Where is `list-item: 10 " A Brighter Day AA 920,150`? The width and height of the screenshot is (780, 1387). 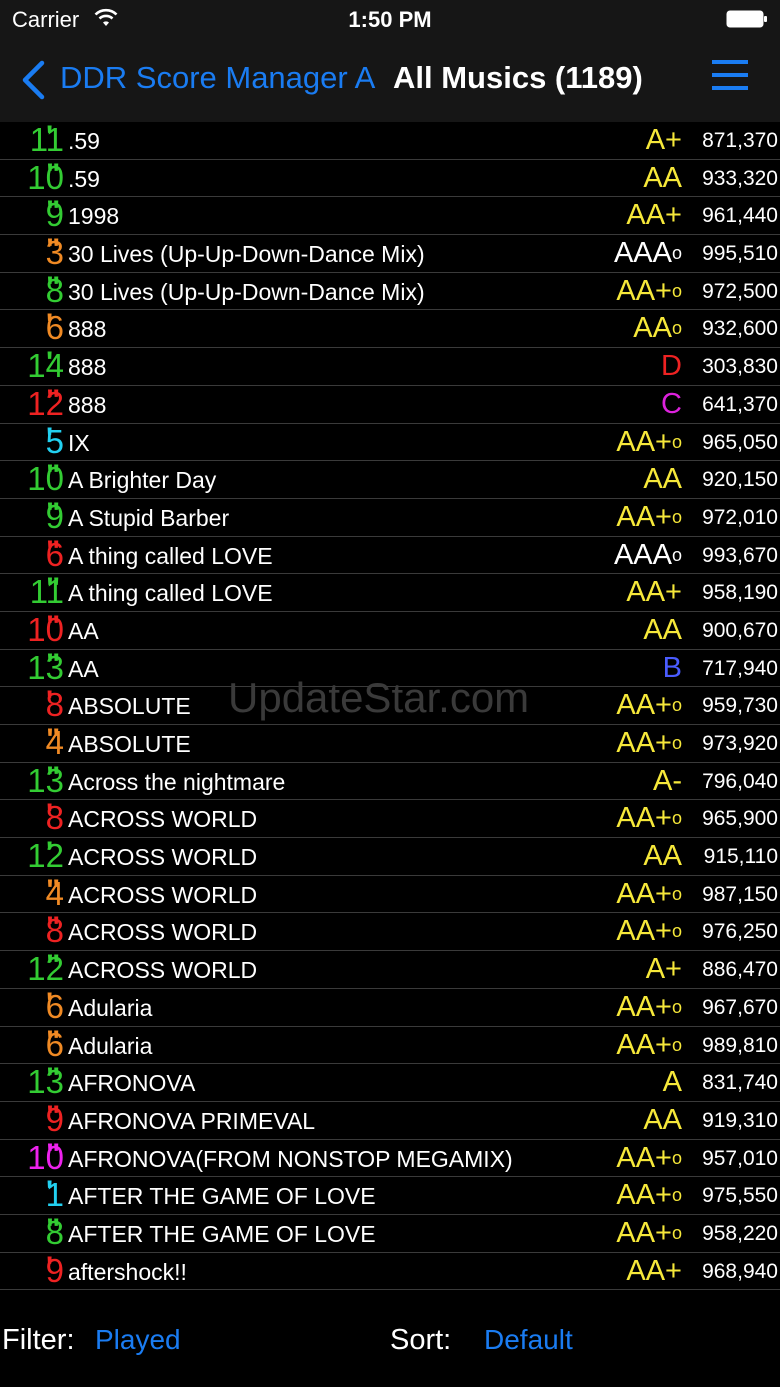 list-item: 10 " A Brighter Day AA 920,150 is located at coordinates (390, 480).